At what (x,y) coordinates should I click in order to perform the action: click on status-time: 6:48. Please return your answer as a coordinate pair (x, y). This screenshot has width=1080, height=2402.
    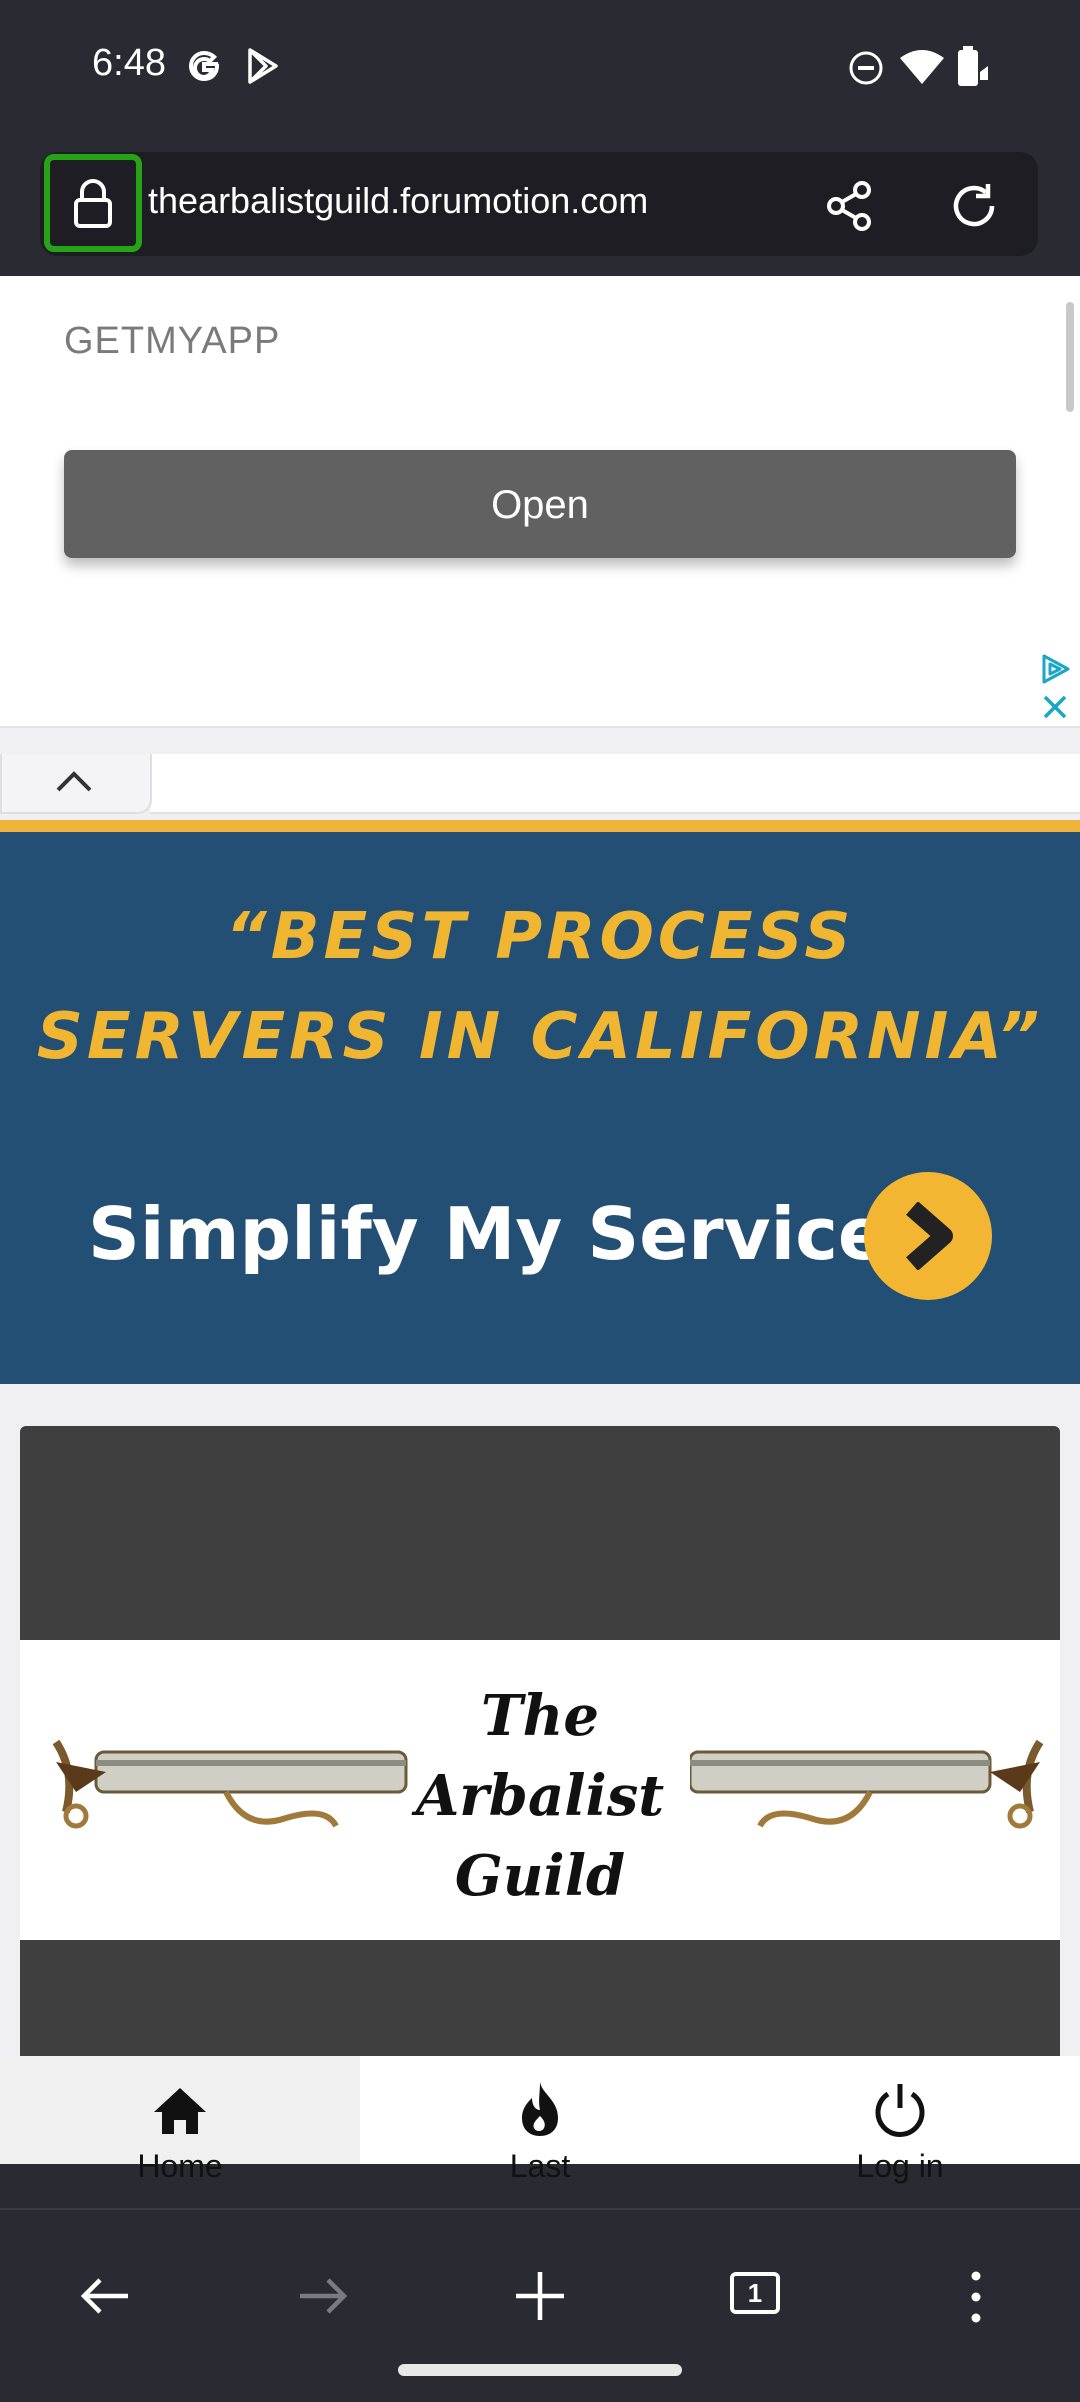
    Looking at the image, I should click on (129, 63).